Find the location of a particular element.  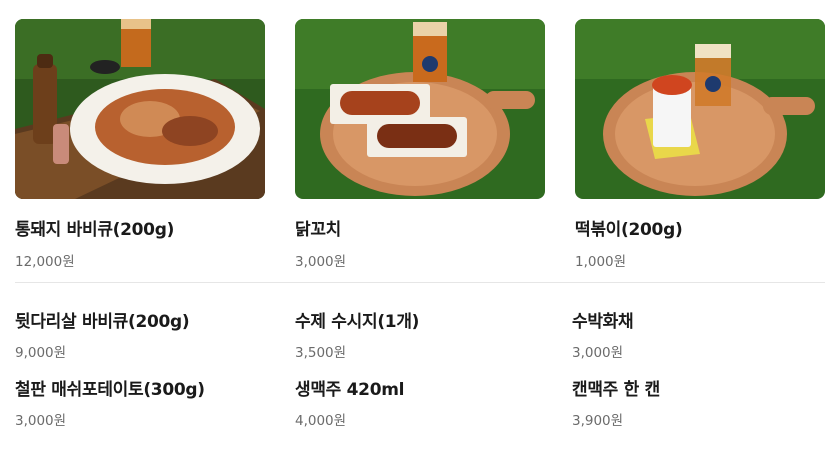

menu-item: 생맥주 420ml 4,000원 is located at coordinates (430, 402).